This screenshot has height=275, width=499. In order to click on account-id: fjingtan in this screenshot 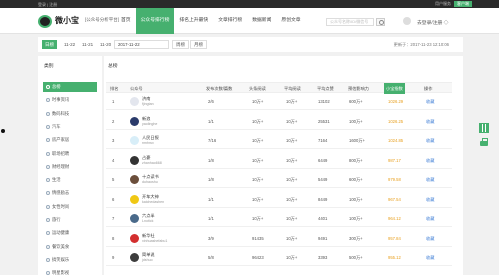, I will do `click(148, 104)`.